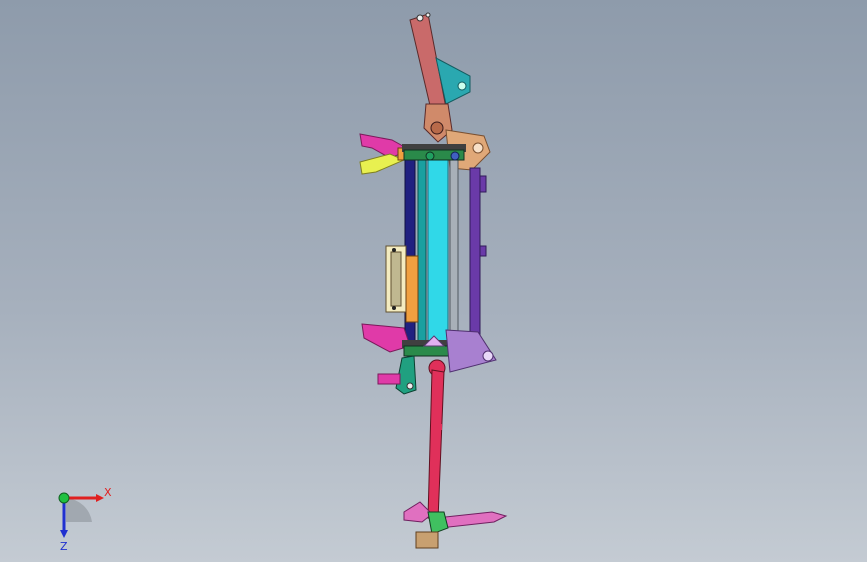 Image resolution: width=867 pixels, height=562 pixels. Describe the element at coordinates (440, 77) in the screenshot. I see `upper-arm-assembly` at that location.